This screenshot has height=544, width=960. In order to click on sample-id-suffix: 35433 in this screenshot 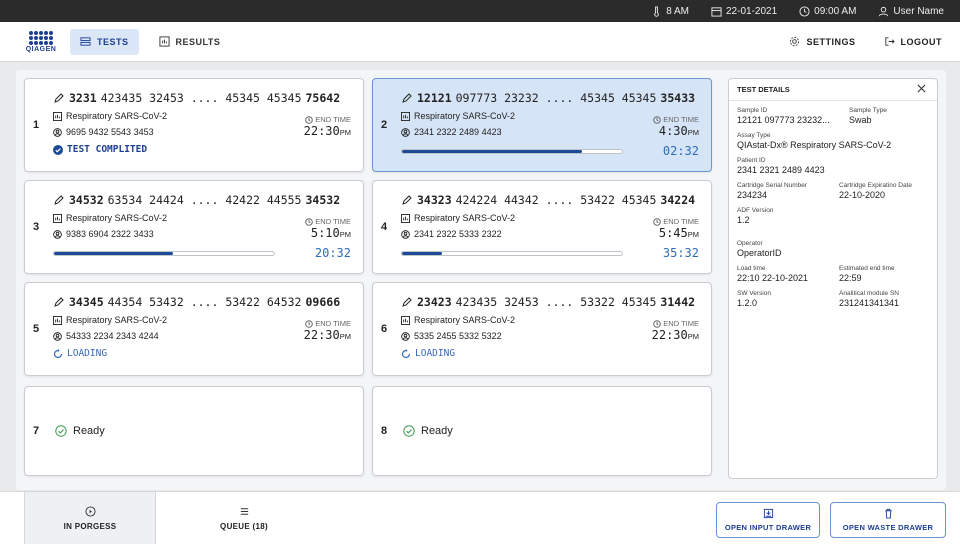, I will do `click(678, 98)`.